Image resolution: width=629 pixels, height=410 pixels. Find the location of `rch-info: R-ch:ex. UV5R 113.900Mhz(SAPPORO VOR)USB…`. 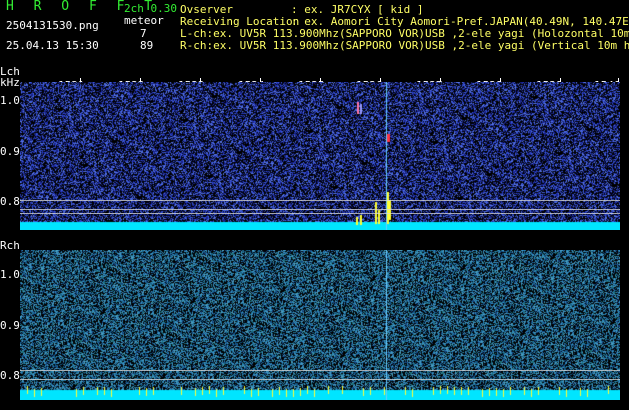

rch-info: R-ch:ex. UV5R 113.900Mhz(SAPPORO VOR)USB… is located at coordinates (404, 46).